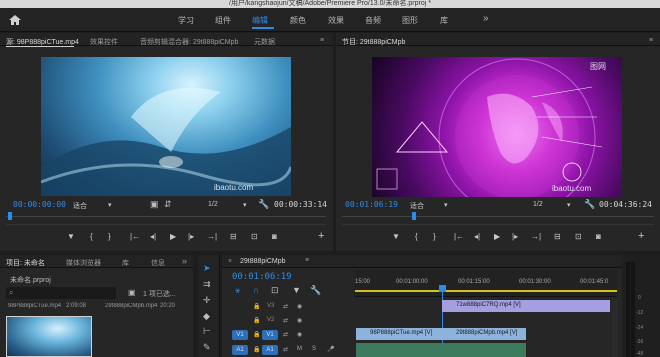  What do you see at coordinates (125, 263) in the screenshot?
I see `tab-libraries: 库` at bounding box center [125, 263].